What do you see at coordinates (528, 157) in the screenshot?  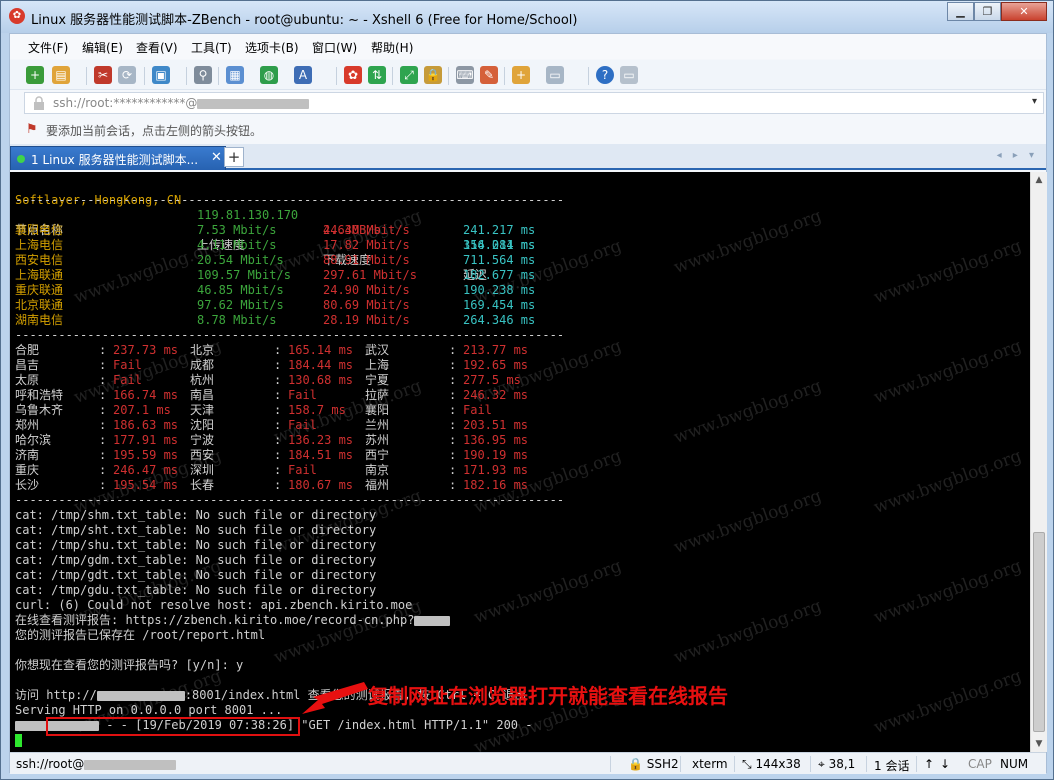 I see `tab-bar: 1 Linux 服务器性能测试脚本... ✕ + ◂ ▸ ▾` at bounding box center [528, 157].